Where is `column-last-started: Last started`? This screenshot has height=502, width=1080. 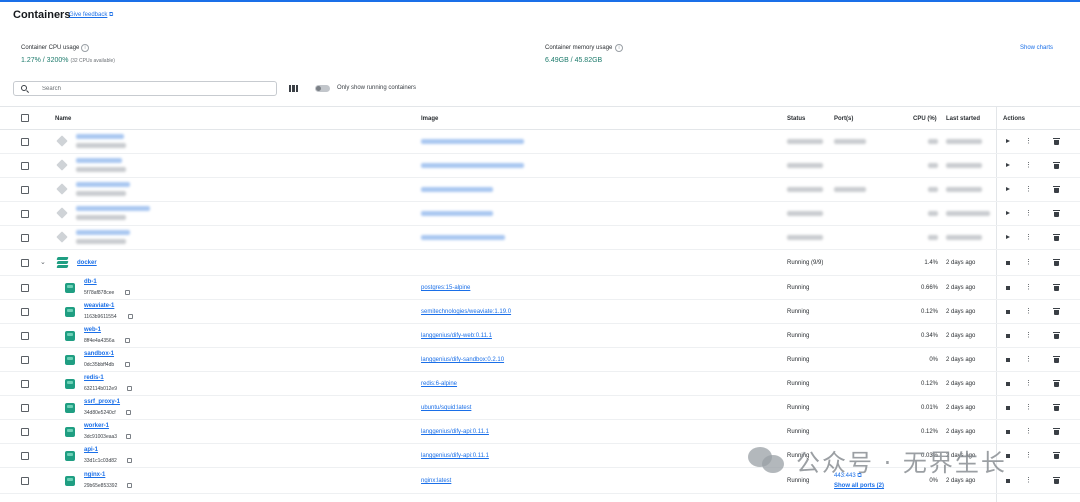 column-last-started: Last started is located at coordinates (963, 119).